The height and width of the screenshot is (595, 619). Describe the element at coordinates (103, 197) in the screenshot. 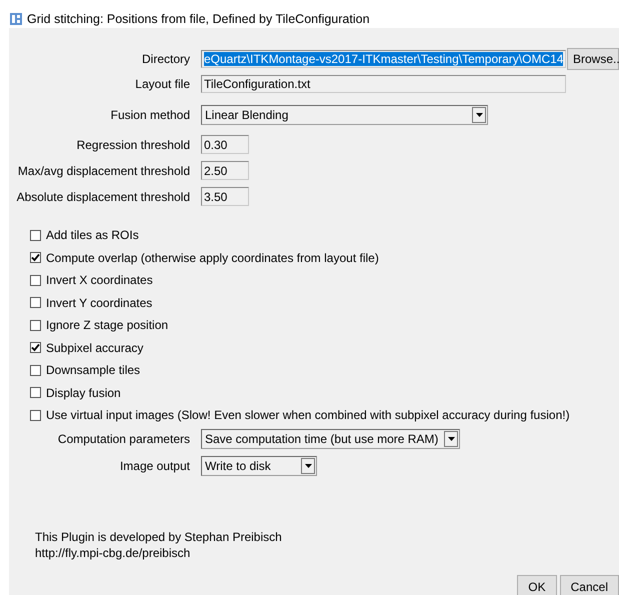

I see `field-label: Absolute displacement threshold` at that location.